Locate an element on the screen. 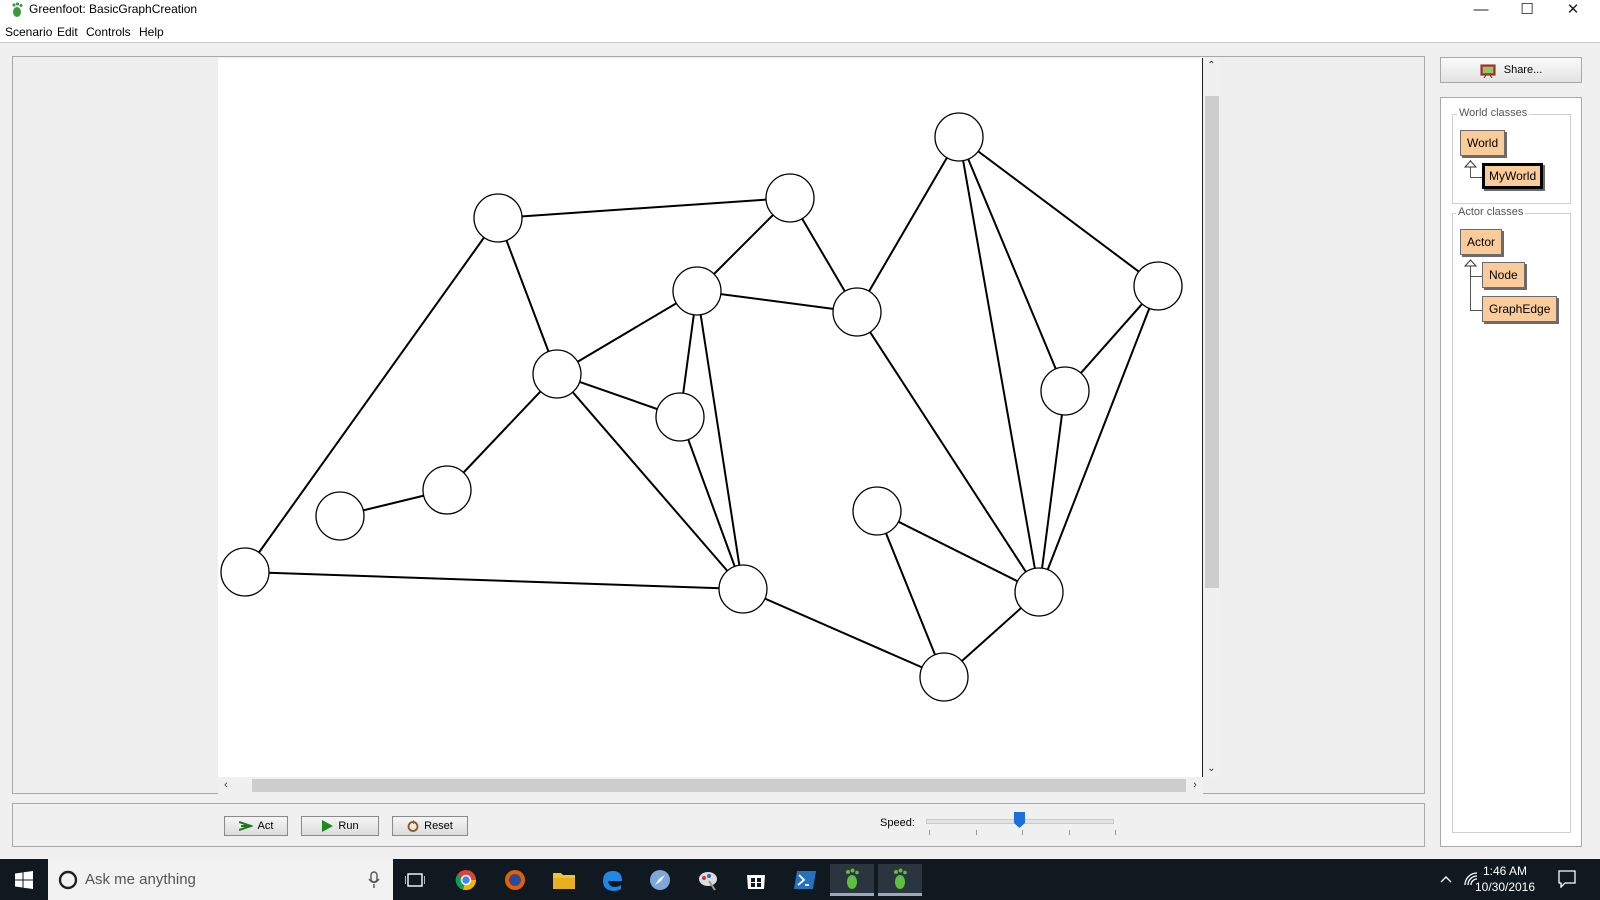 The image size is (1600, 900). class-node: Node is located at coordinates (1503, 275).